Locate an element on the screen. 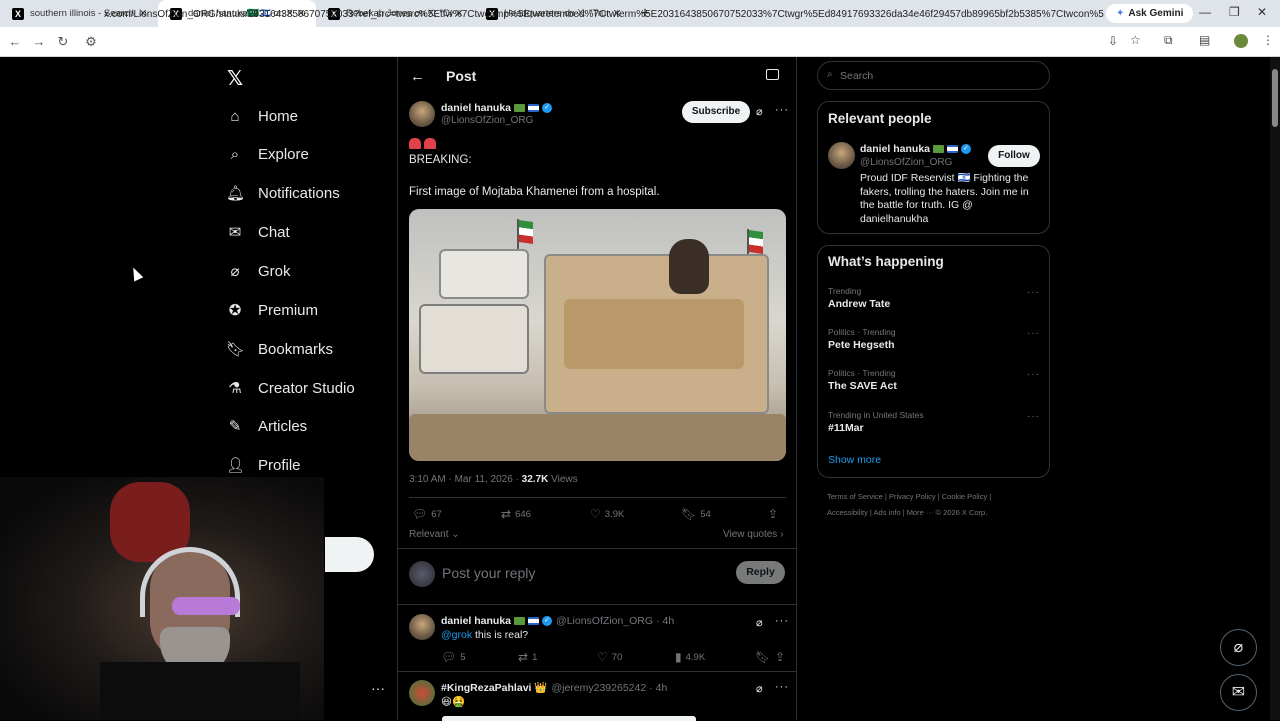  reader-mode-icon is located at coordinates (772, 74).